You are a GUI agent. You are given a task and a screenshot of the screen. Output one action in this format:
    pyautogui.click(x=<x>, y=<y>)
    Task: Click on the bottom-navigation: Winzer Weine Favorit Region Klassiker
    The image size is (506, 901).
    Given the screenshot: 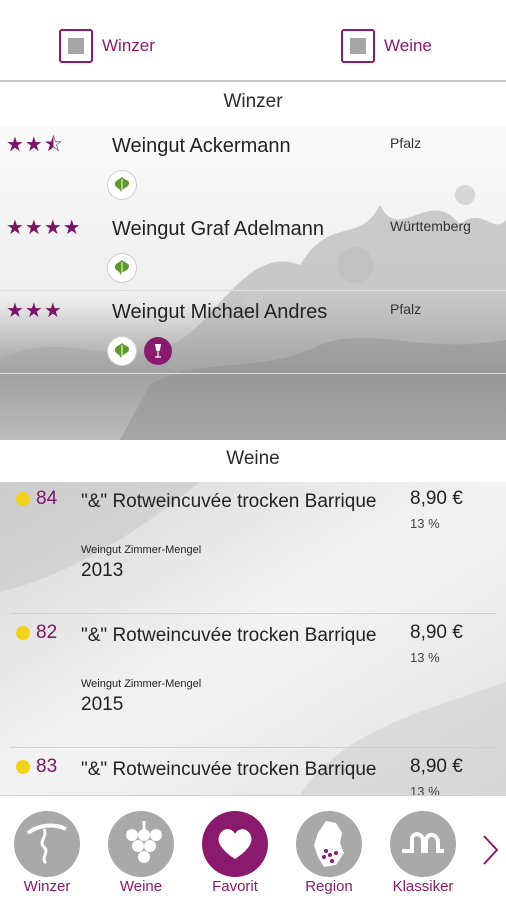 What is the action you would take?
    pyautogui.click(x=253, y=848)
    